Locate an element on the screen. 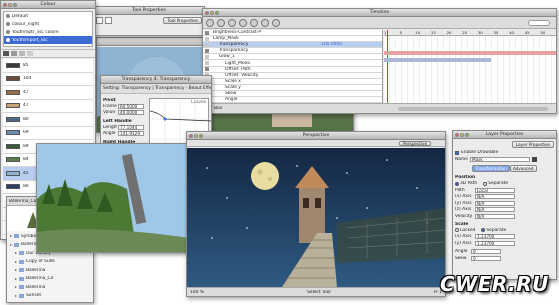  brush-tool-icon is located at coordinates (108, 20).